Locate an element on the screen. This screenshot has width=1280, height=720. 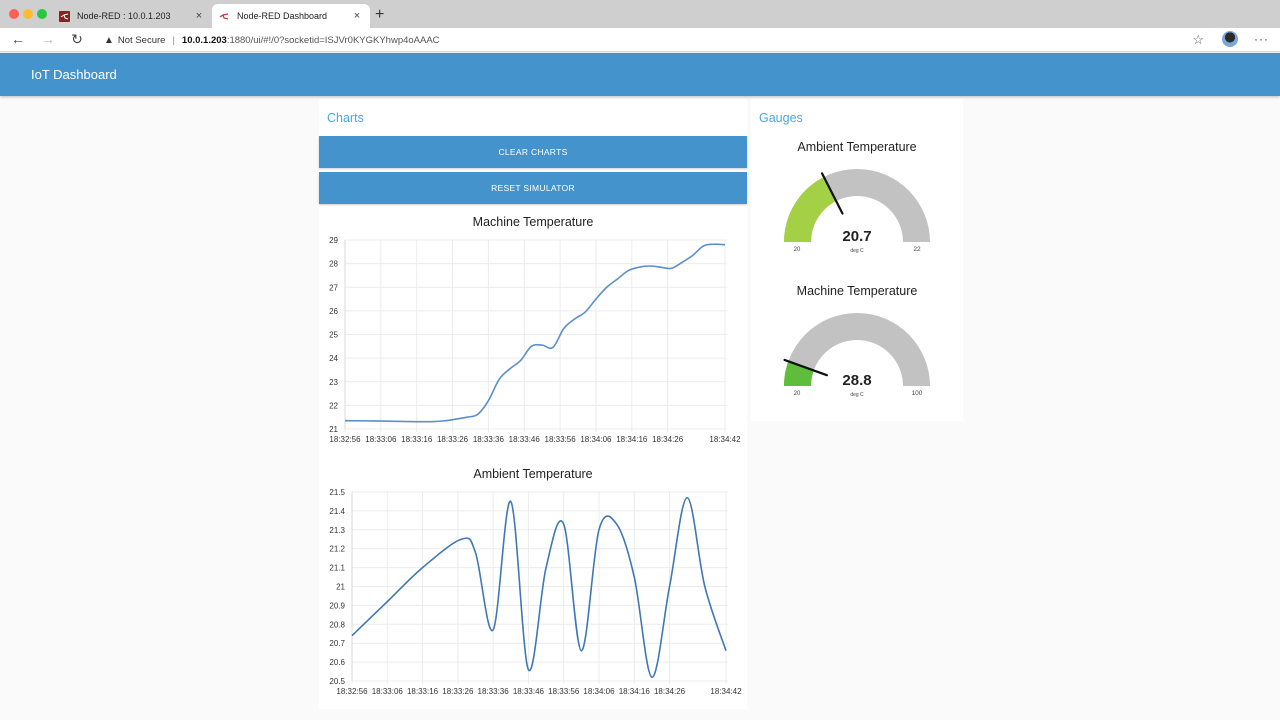
y-tick-label: 21.2 is located at coordinates (337, 549).